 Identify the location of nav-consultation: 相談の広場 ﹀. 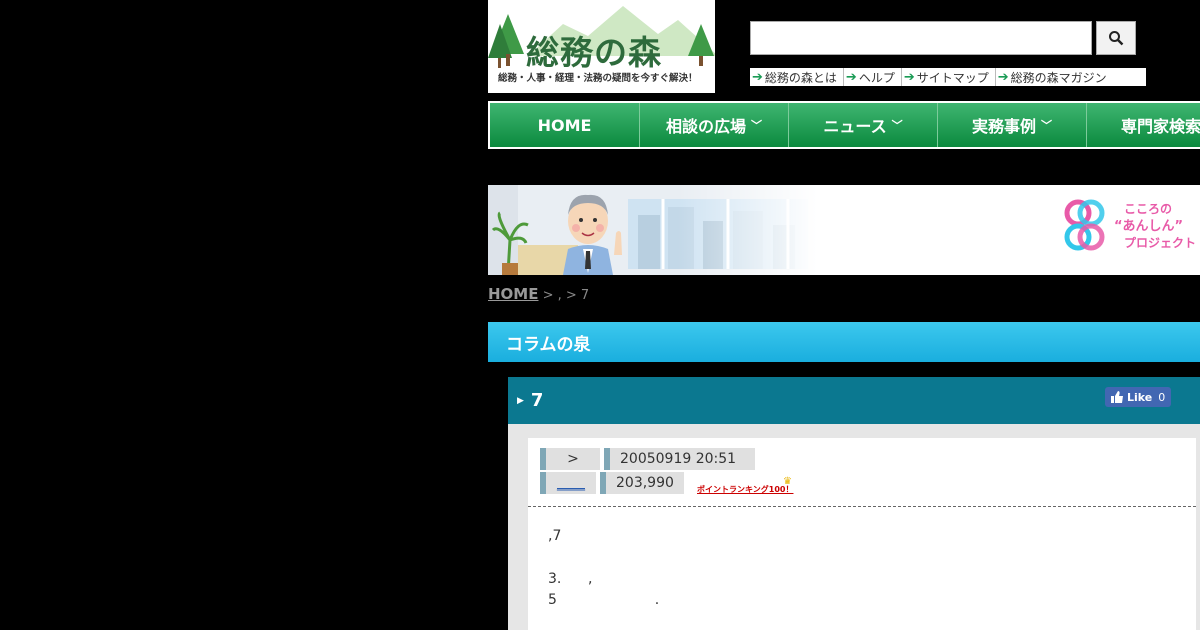
(714, 125).